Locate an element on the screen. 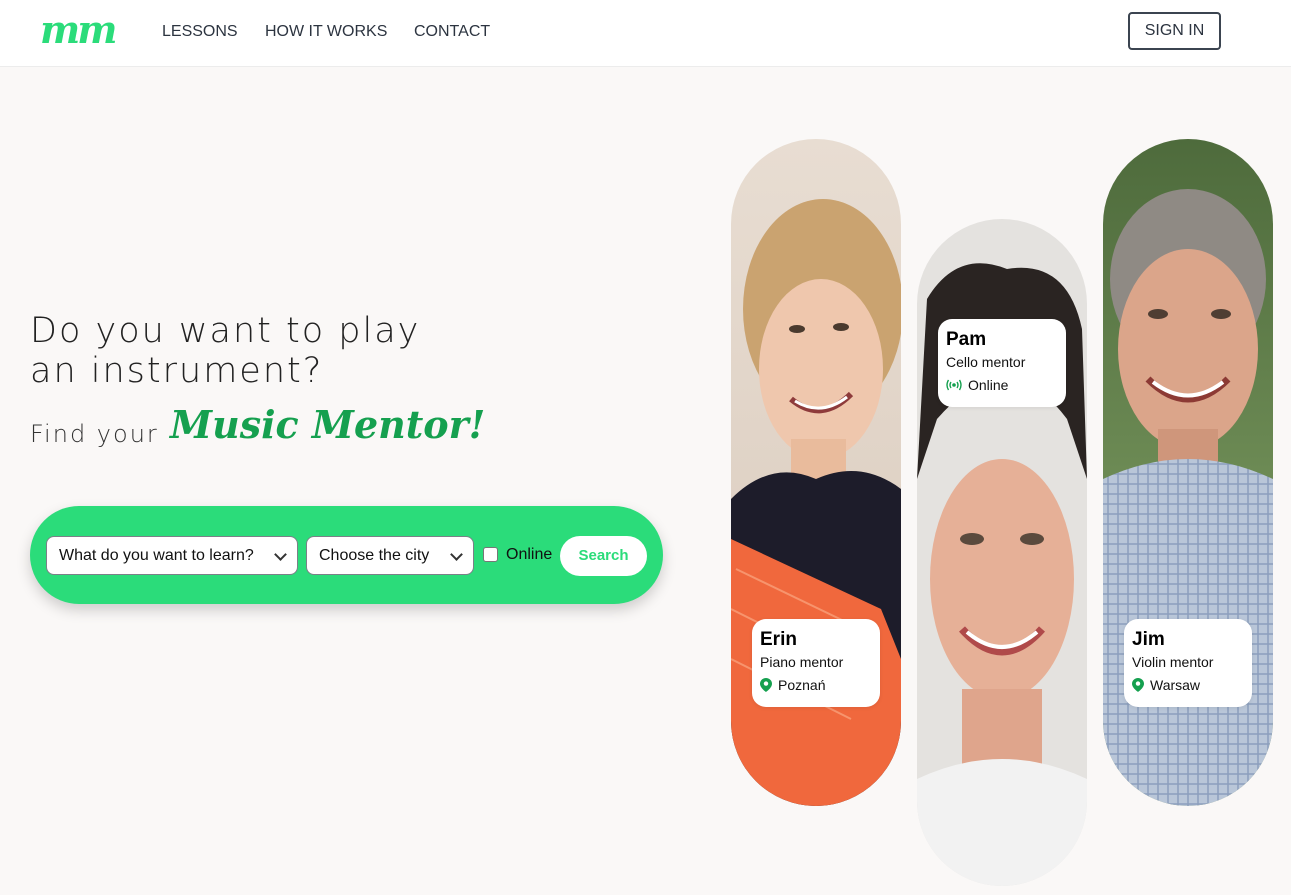 The width and height of the screenshot is (1291, 895). mentor-location: Warsaw is located at coordinates (1188, 685).